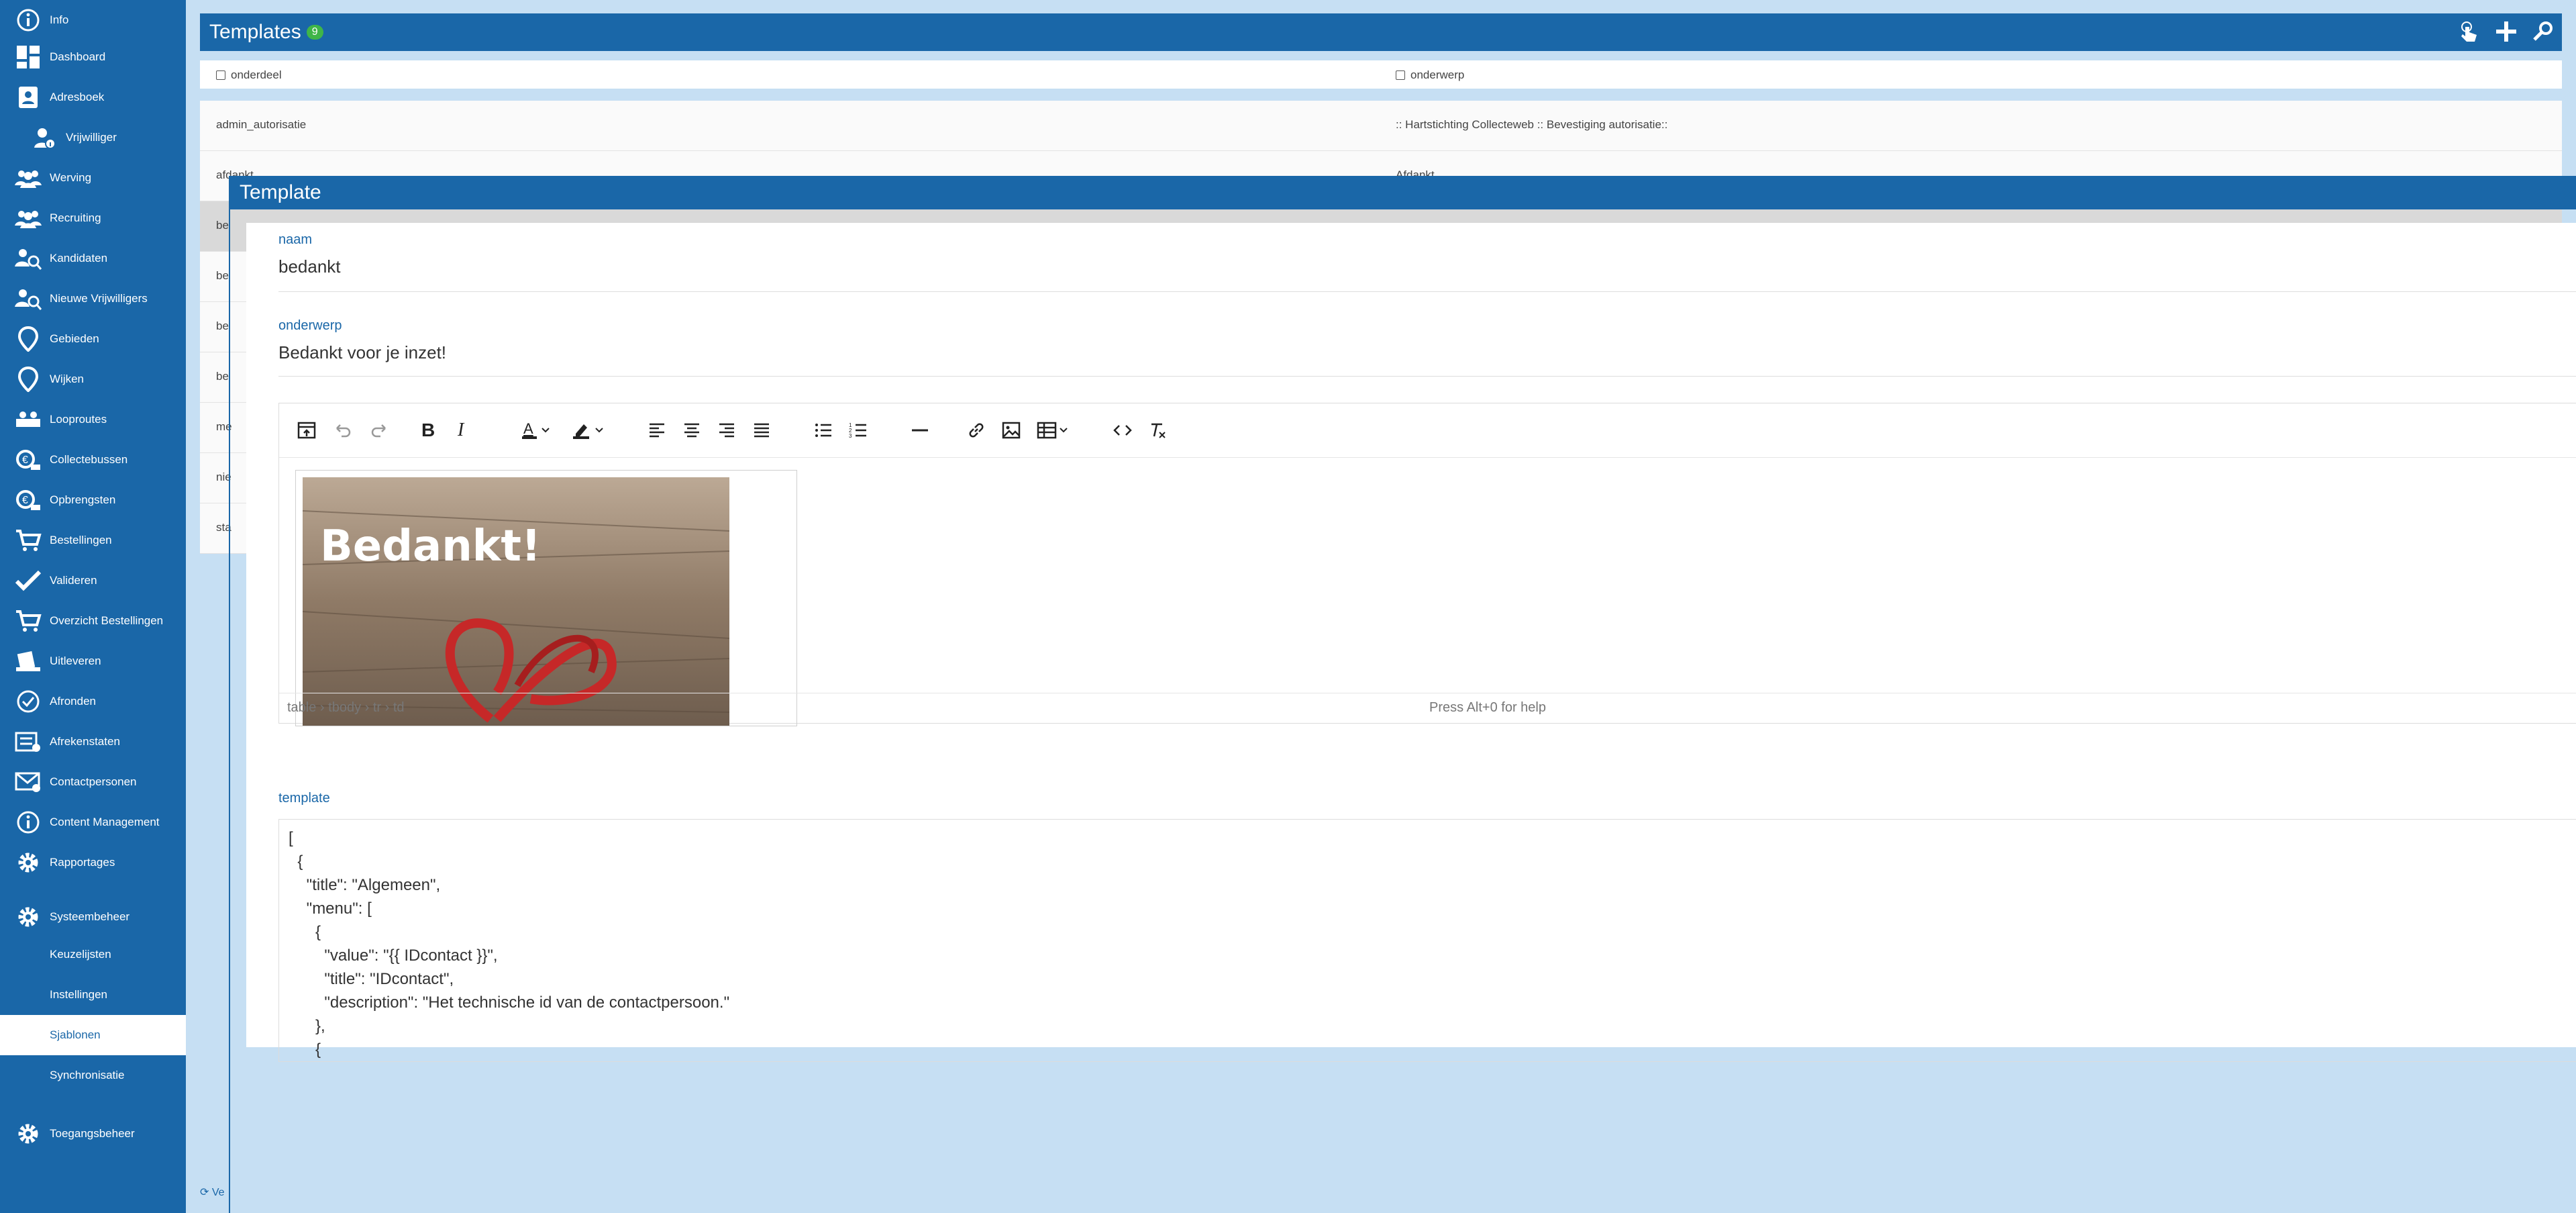 Image resolution: width=2576 pixels, height=1213 pixels. I want to click on search-icon, so click(2543, 34).